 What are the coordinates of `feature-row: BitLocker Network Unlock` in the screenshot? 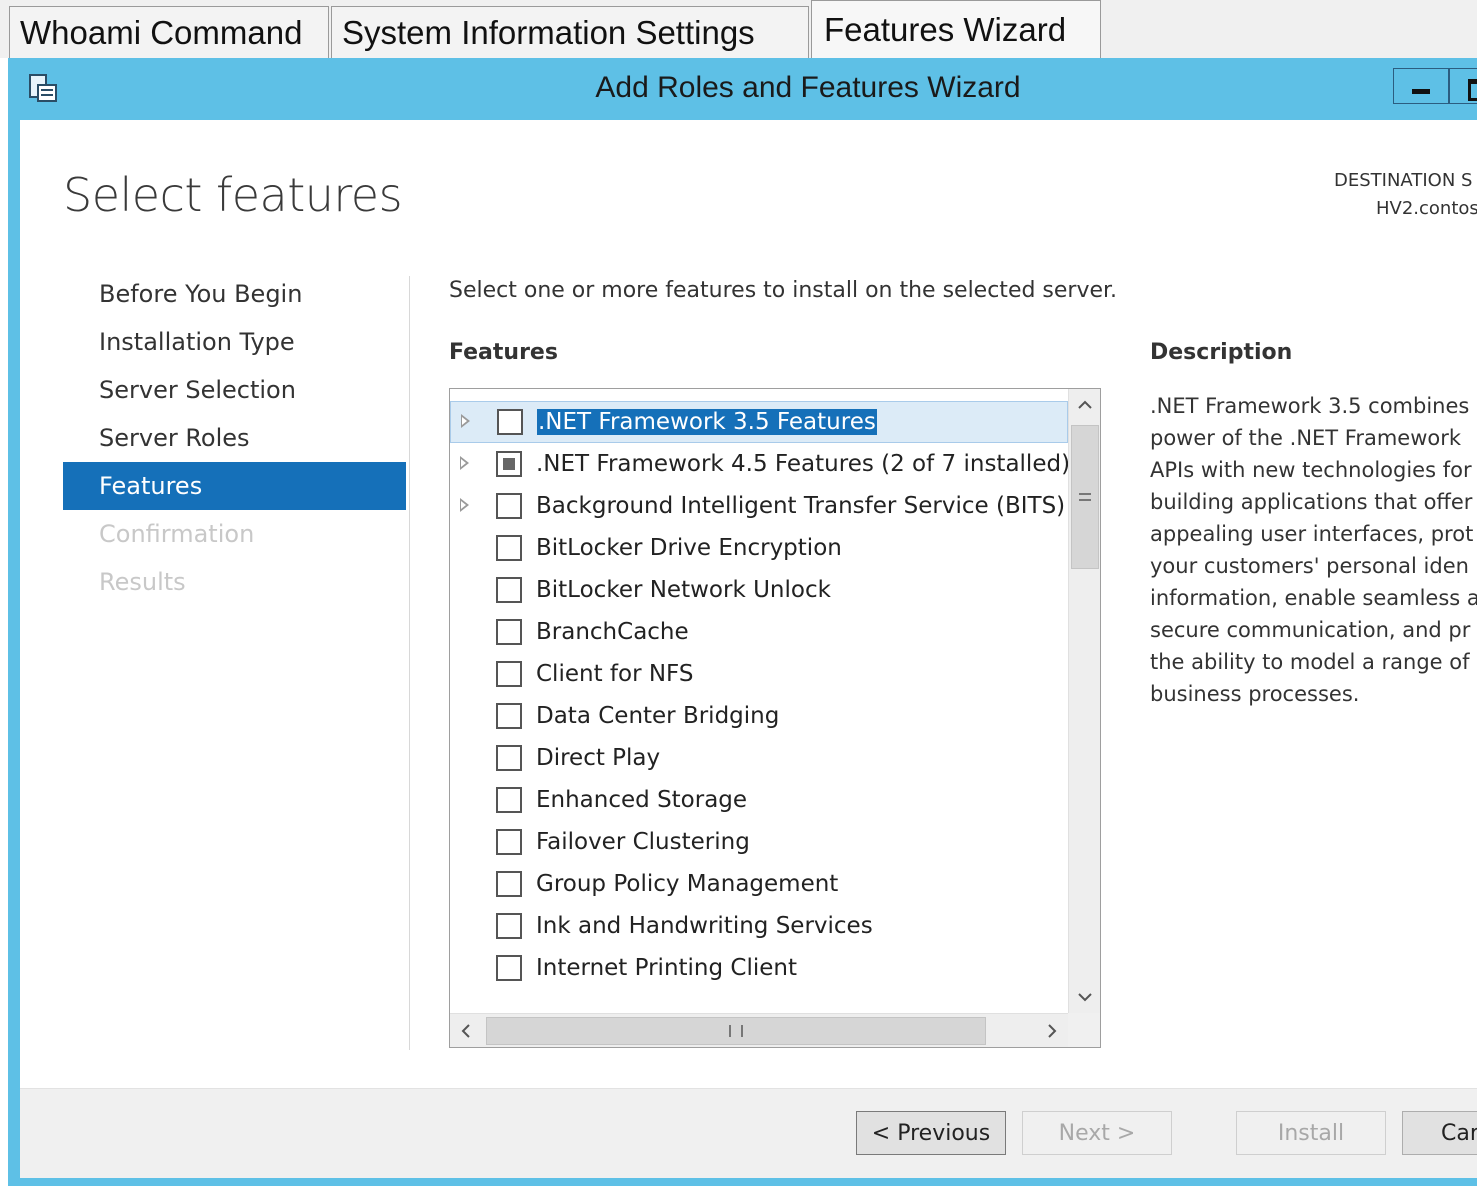 It's located at (759, 590).